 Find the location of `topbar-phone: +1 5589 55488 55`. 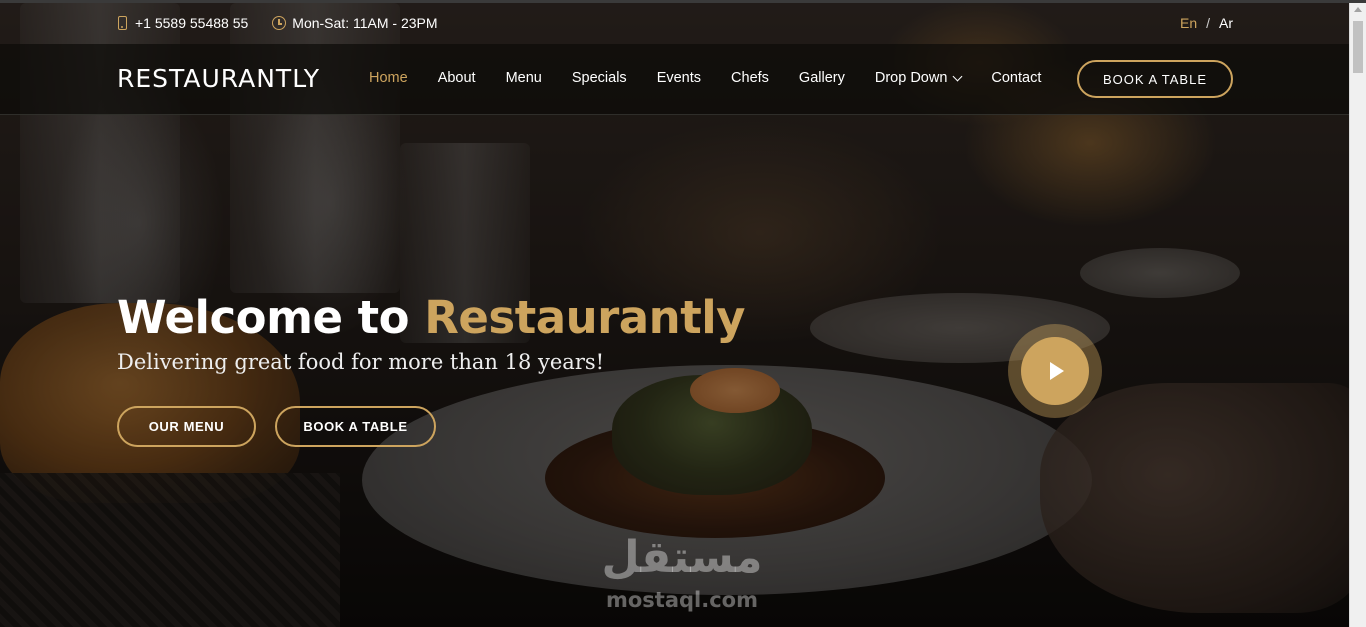

topbar-phone: +1 5589 55488 55 is located at coordinates (183, 23).